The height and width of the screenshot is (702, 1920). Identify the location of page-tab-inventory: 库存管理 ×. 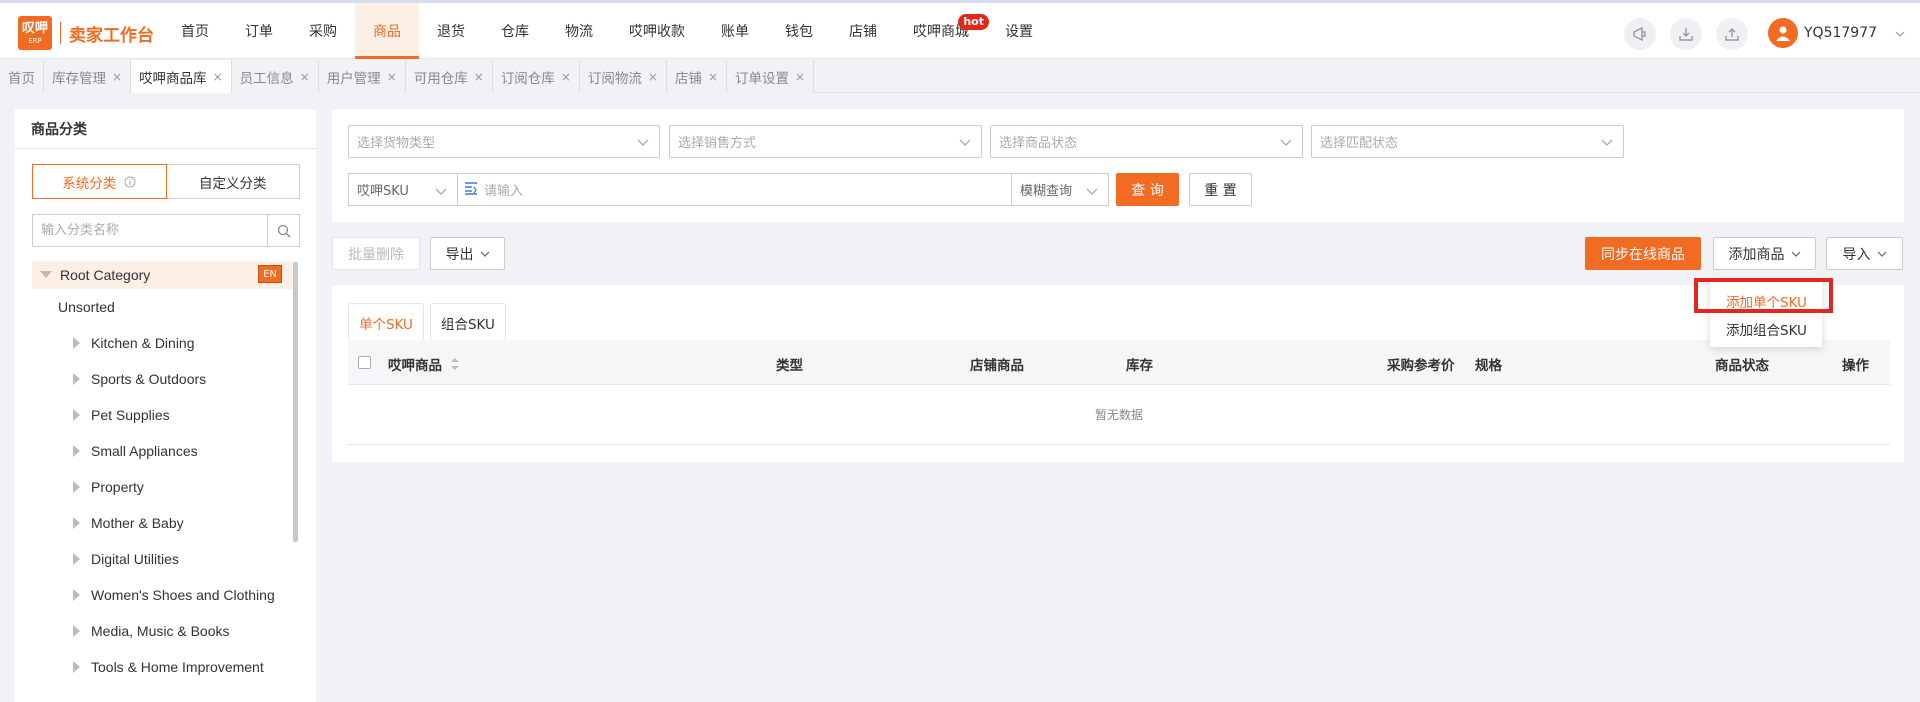
(88, 76).